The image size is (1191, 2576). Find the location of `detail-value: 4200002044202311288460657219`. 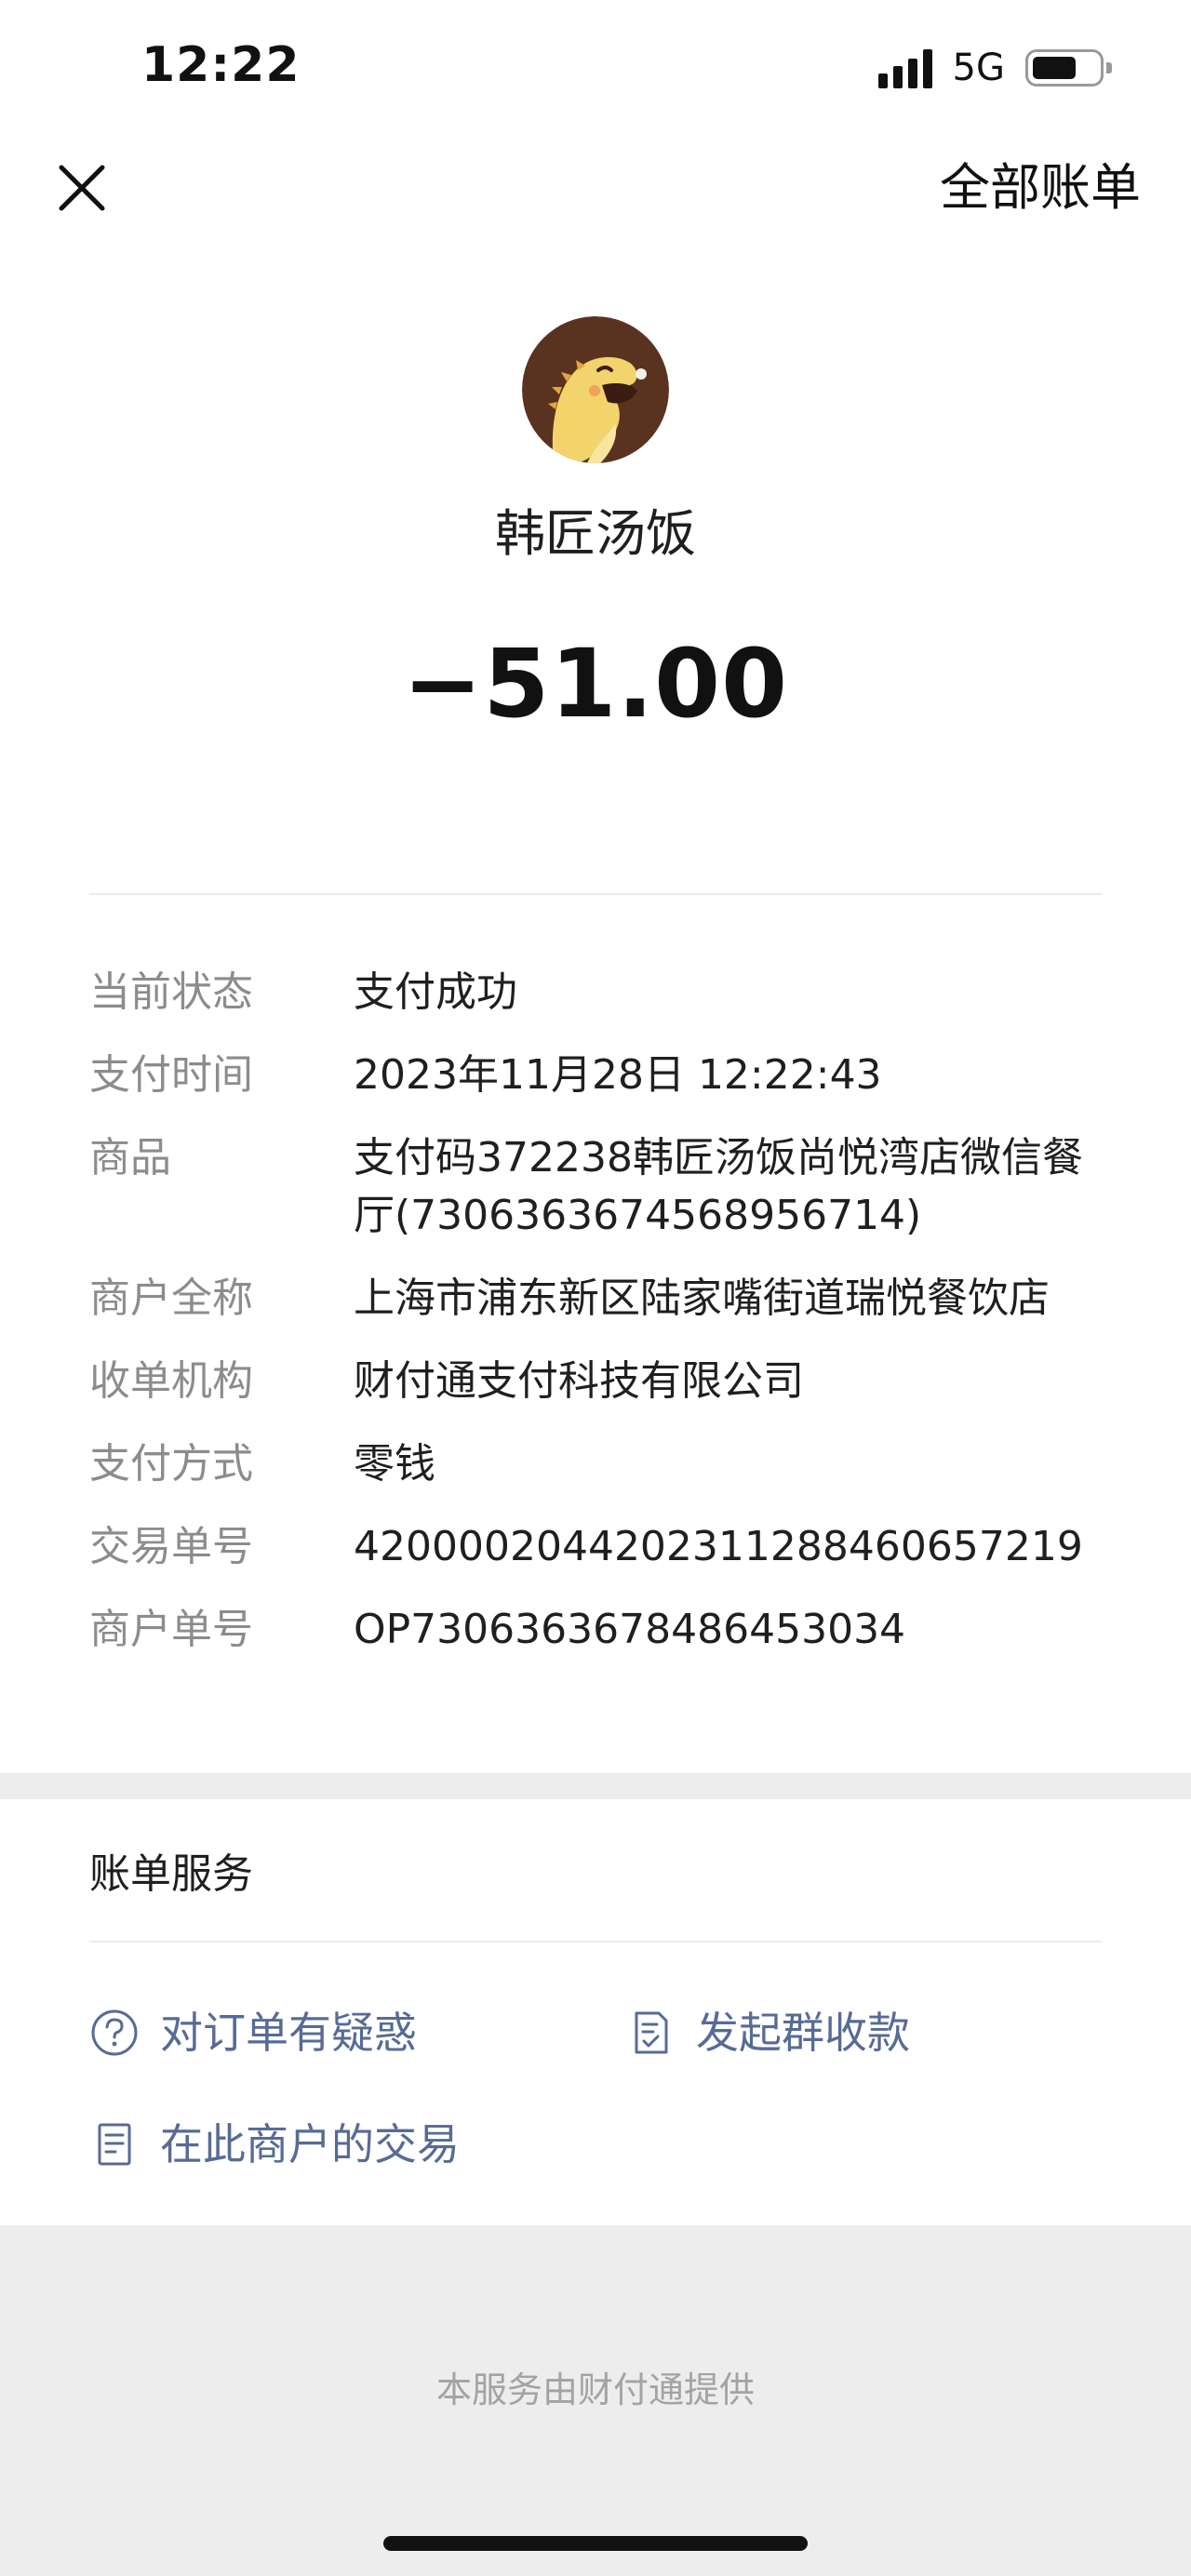

detail-value: 4200002044202311288460657219 is located at coordinates (733, 1547).